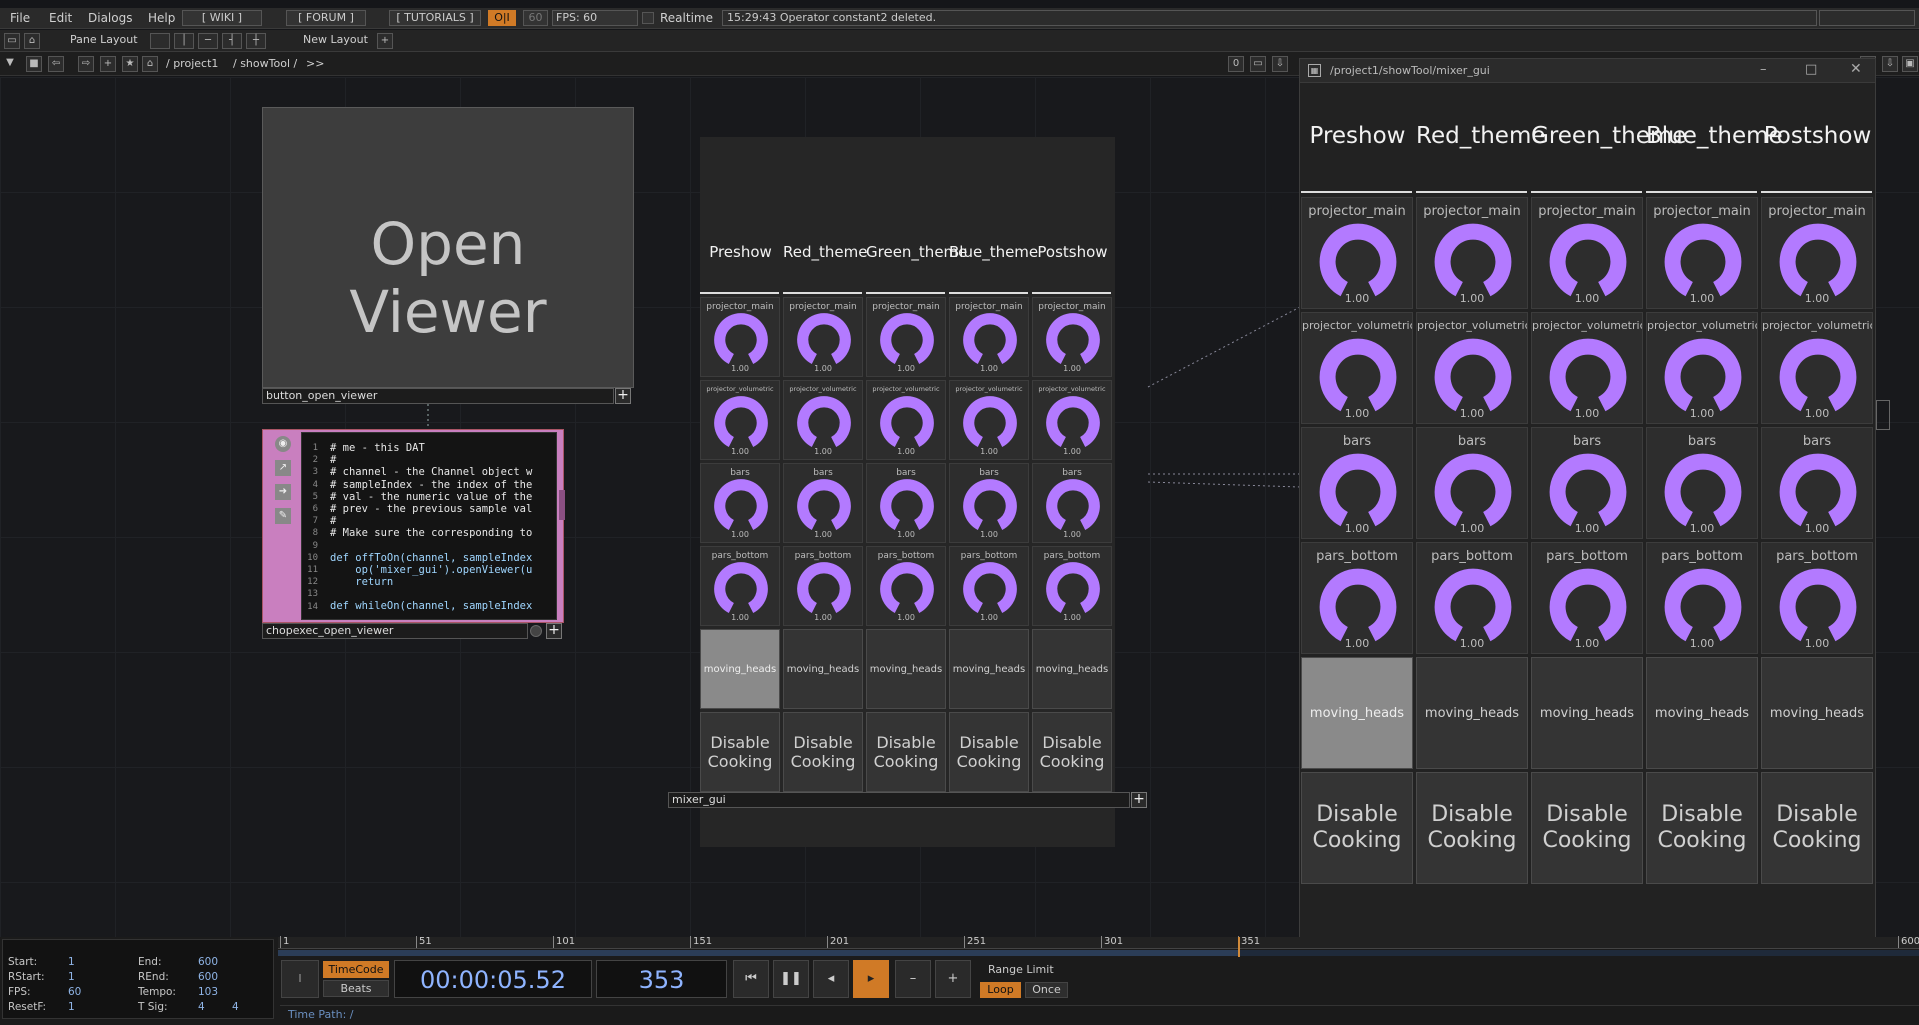 Image resolution: width=1919 pixels, height=1025 pixels. I want to click on menu-edit: Edit, so click(60, 18).